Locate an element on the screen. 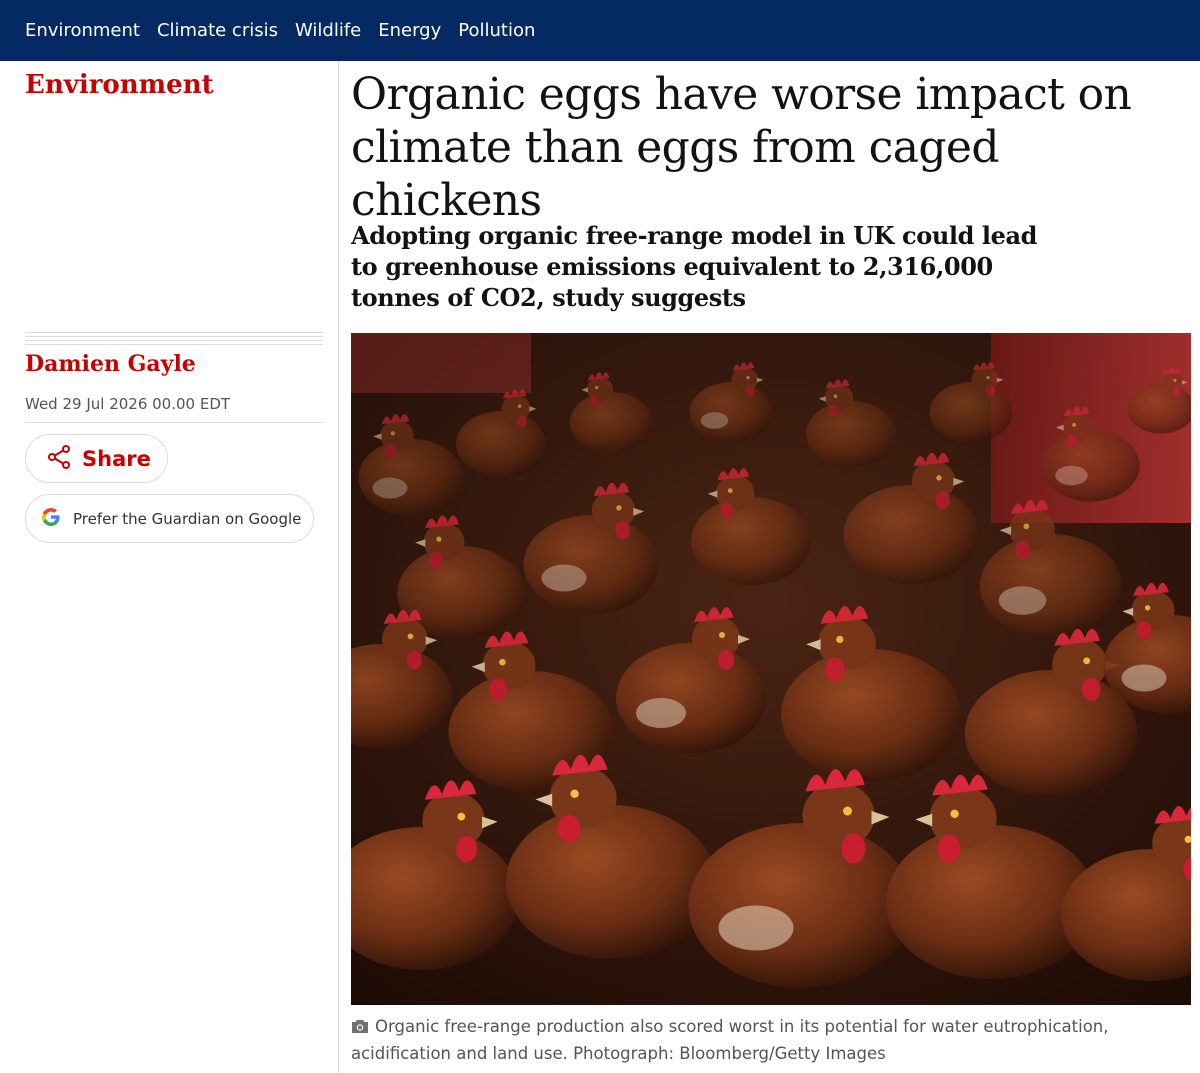  nav-item-climate-crisis: Climate crisis is located at coordinates (217, 30).